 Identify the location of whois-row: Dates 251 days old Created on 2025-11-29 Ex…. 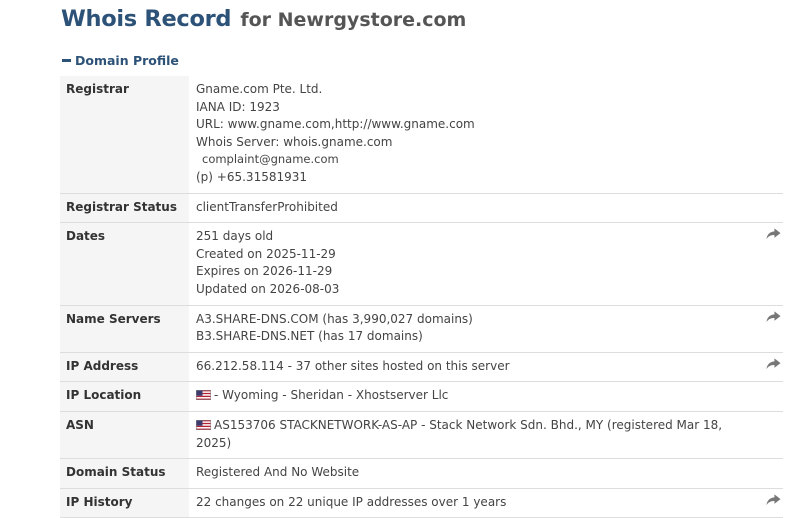
(421, 264).